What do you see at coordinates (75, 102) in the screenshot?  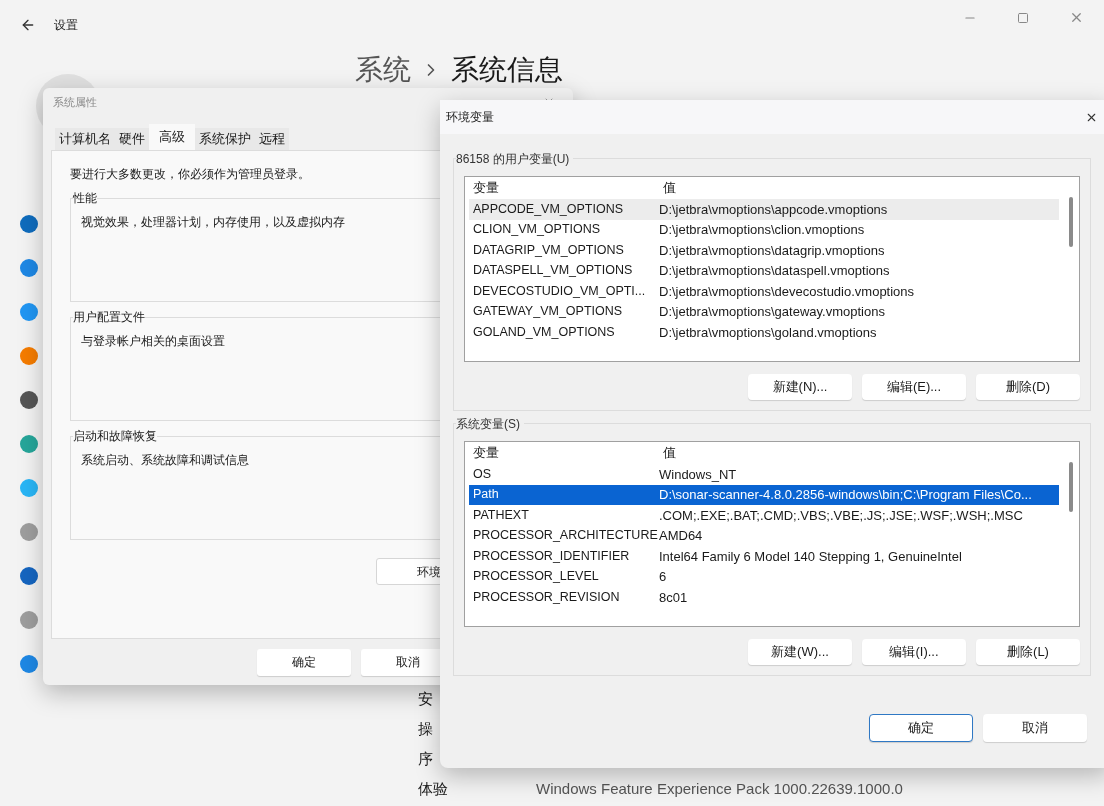 I see `dialog-title: 系统属性` at bounding box center [75, 102].